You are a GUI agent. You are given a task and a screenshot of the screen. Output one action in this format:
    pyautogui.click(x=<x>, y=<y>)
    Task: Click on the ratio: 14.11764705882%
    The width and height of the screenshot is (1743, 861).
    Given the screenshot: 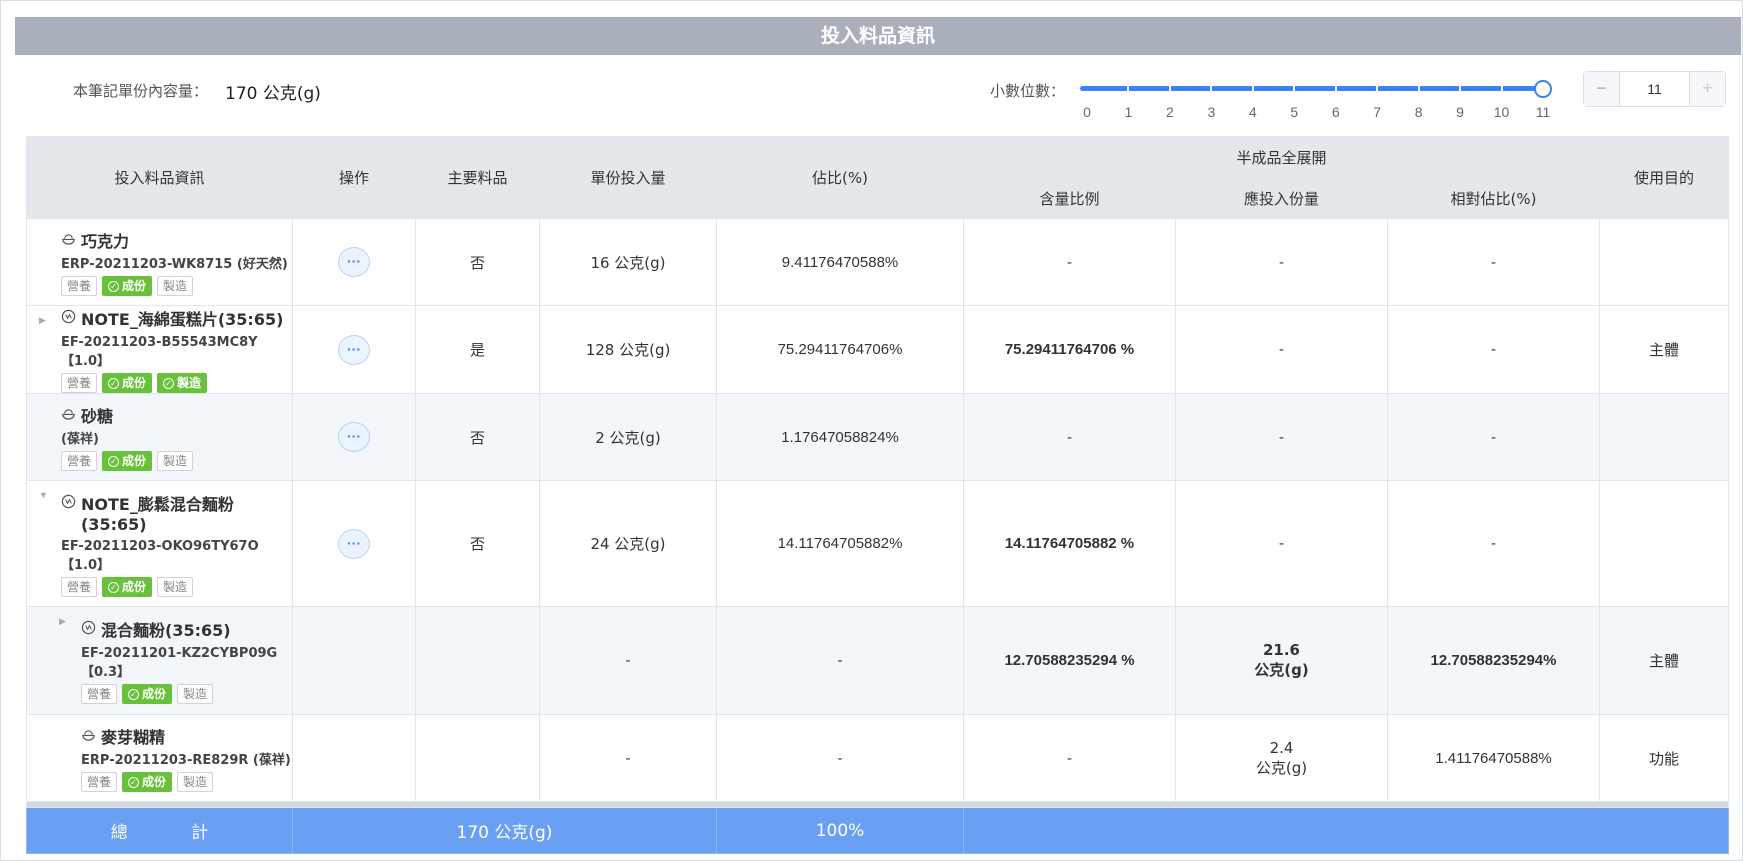 What is the action you would take?
    pyautogui.click(x=840, y=543)
    